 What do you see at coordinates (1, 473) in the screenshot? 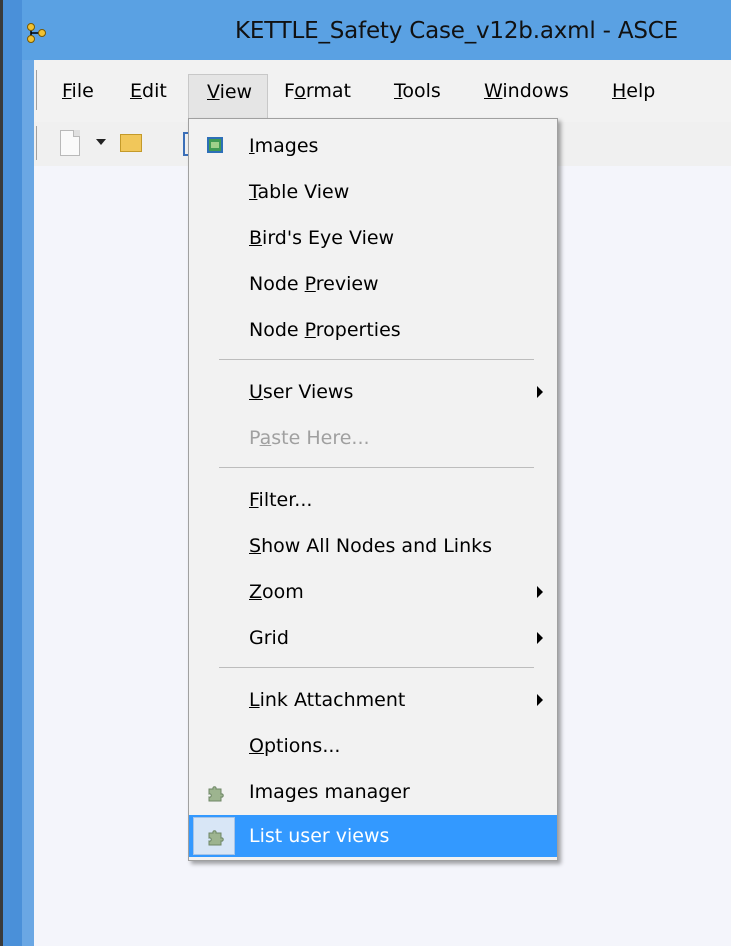
I see `window-frame-edge` at bounding box center [1, 473].